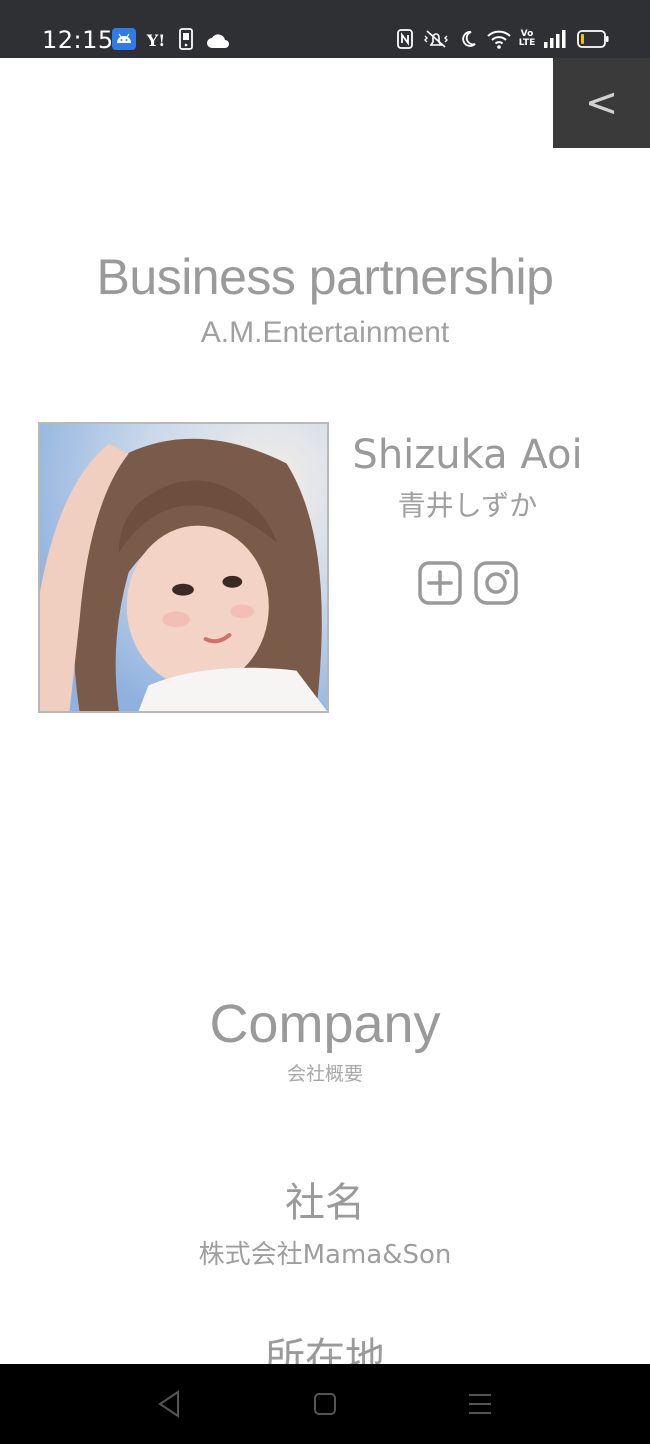 Image resolution: width=650 pixels, height=1444 pixels. I want to click on menu-lines-icon, so click(480, 1404).